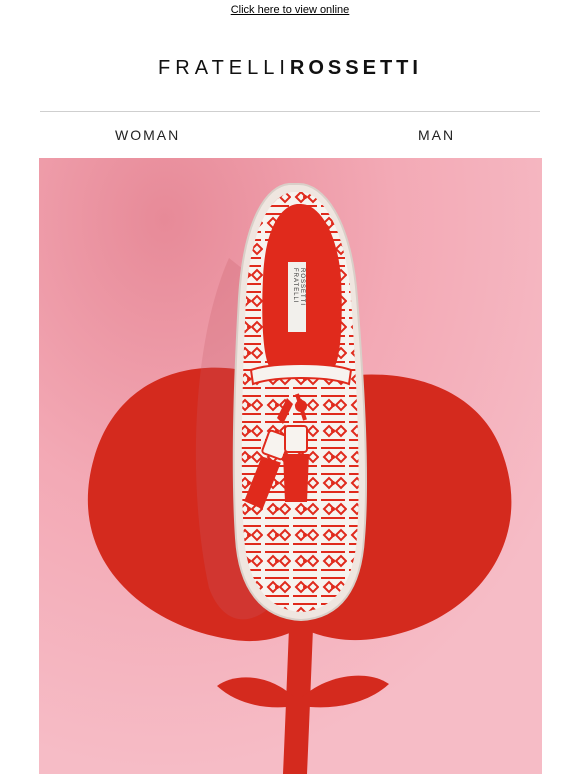 Image resolution: width=580 pixels, height=774 pixels. I want to click on insole-brand-line2: ROSSETTI, so click(302, 287).